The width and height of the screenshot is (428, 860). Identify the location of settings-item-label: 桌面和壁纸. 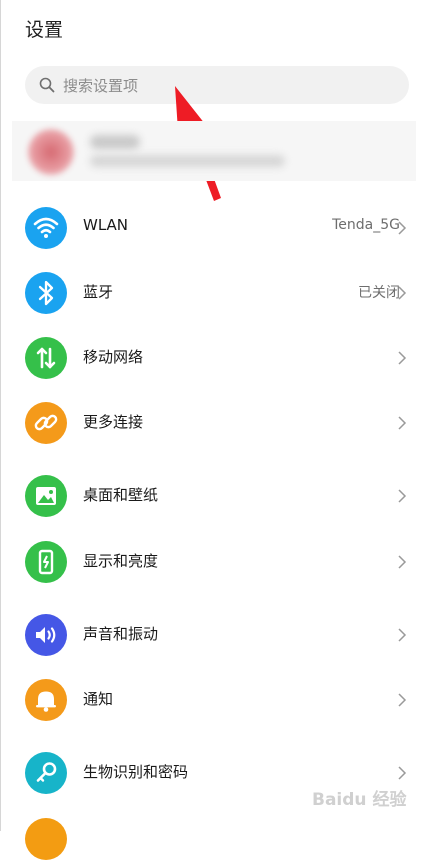
(121, 495).